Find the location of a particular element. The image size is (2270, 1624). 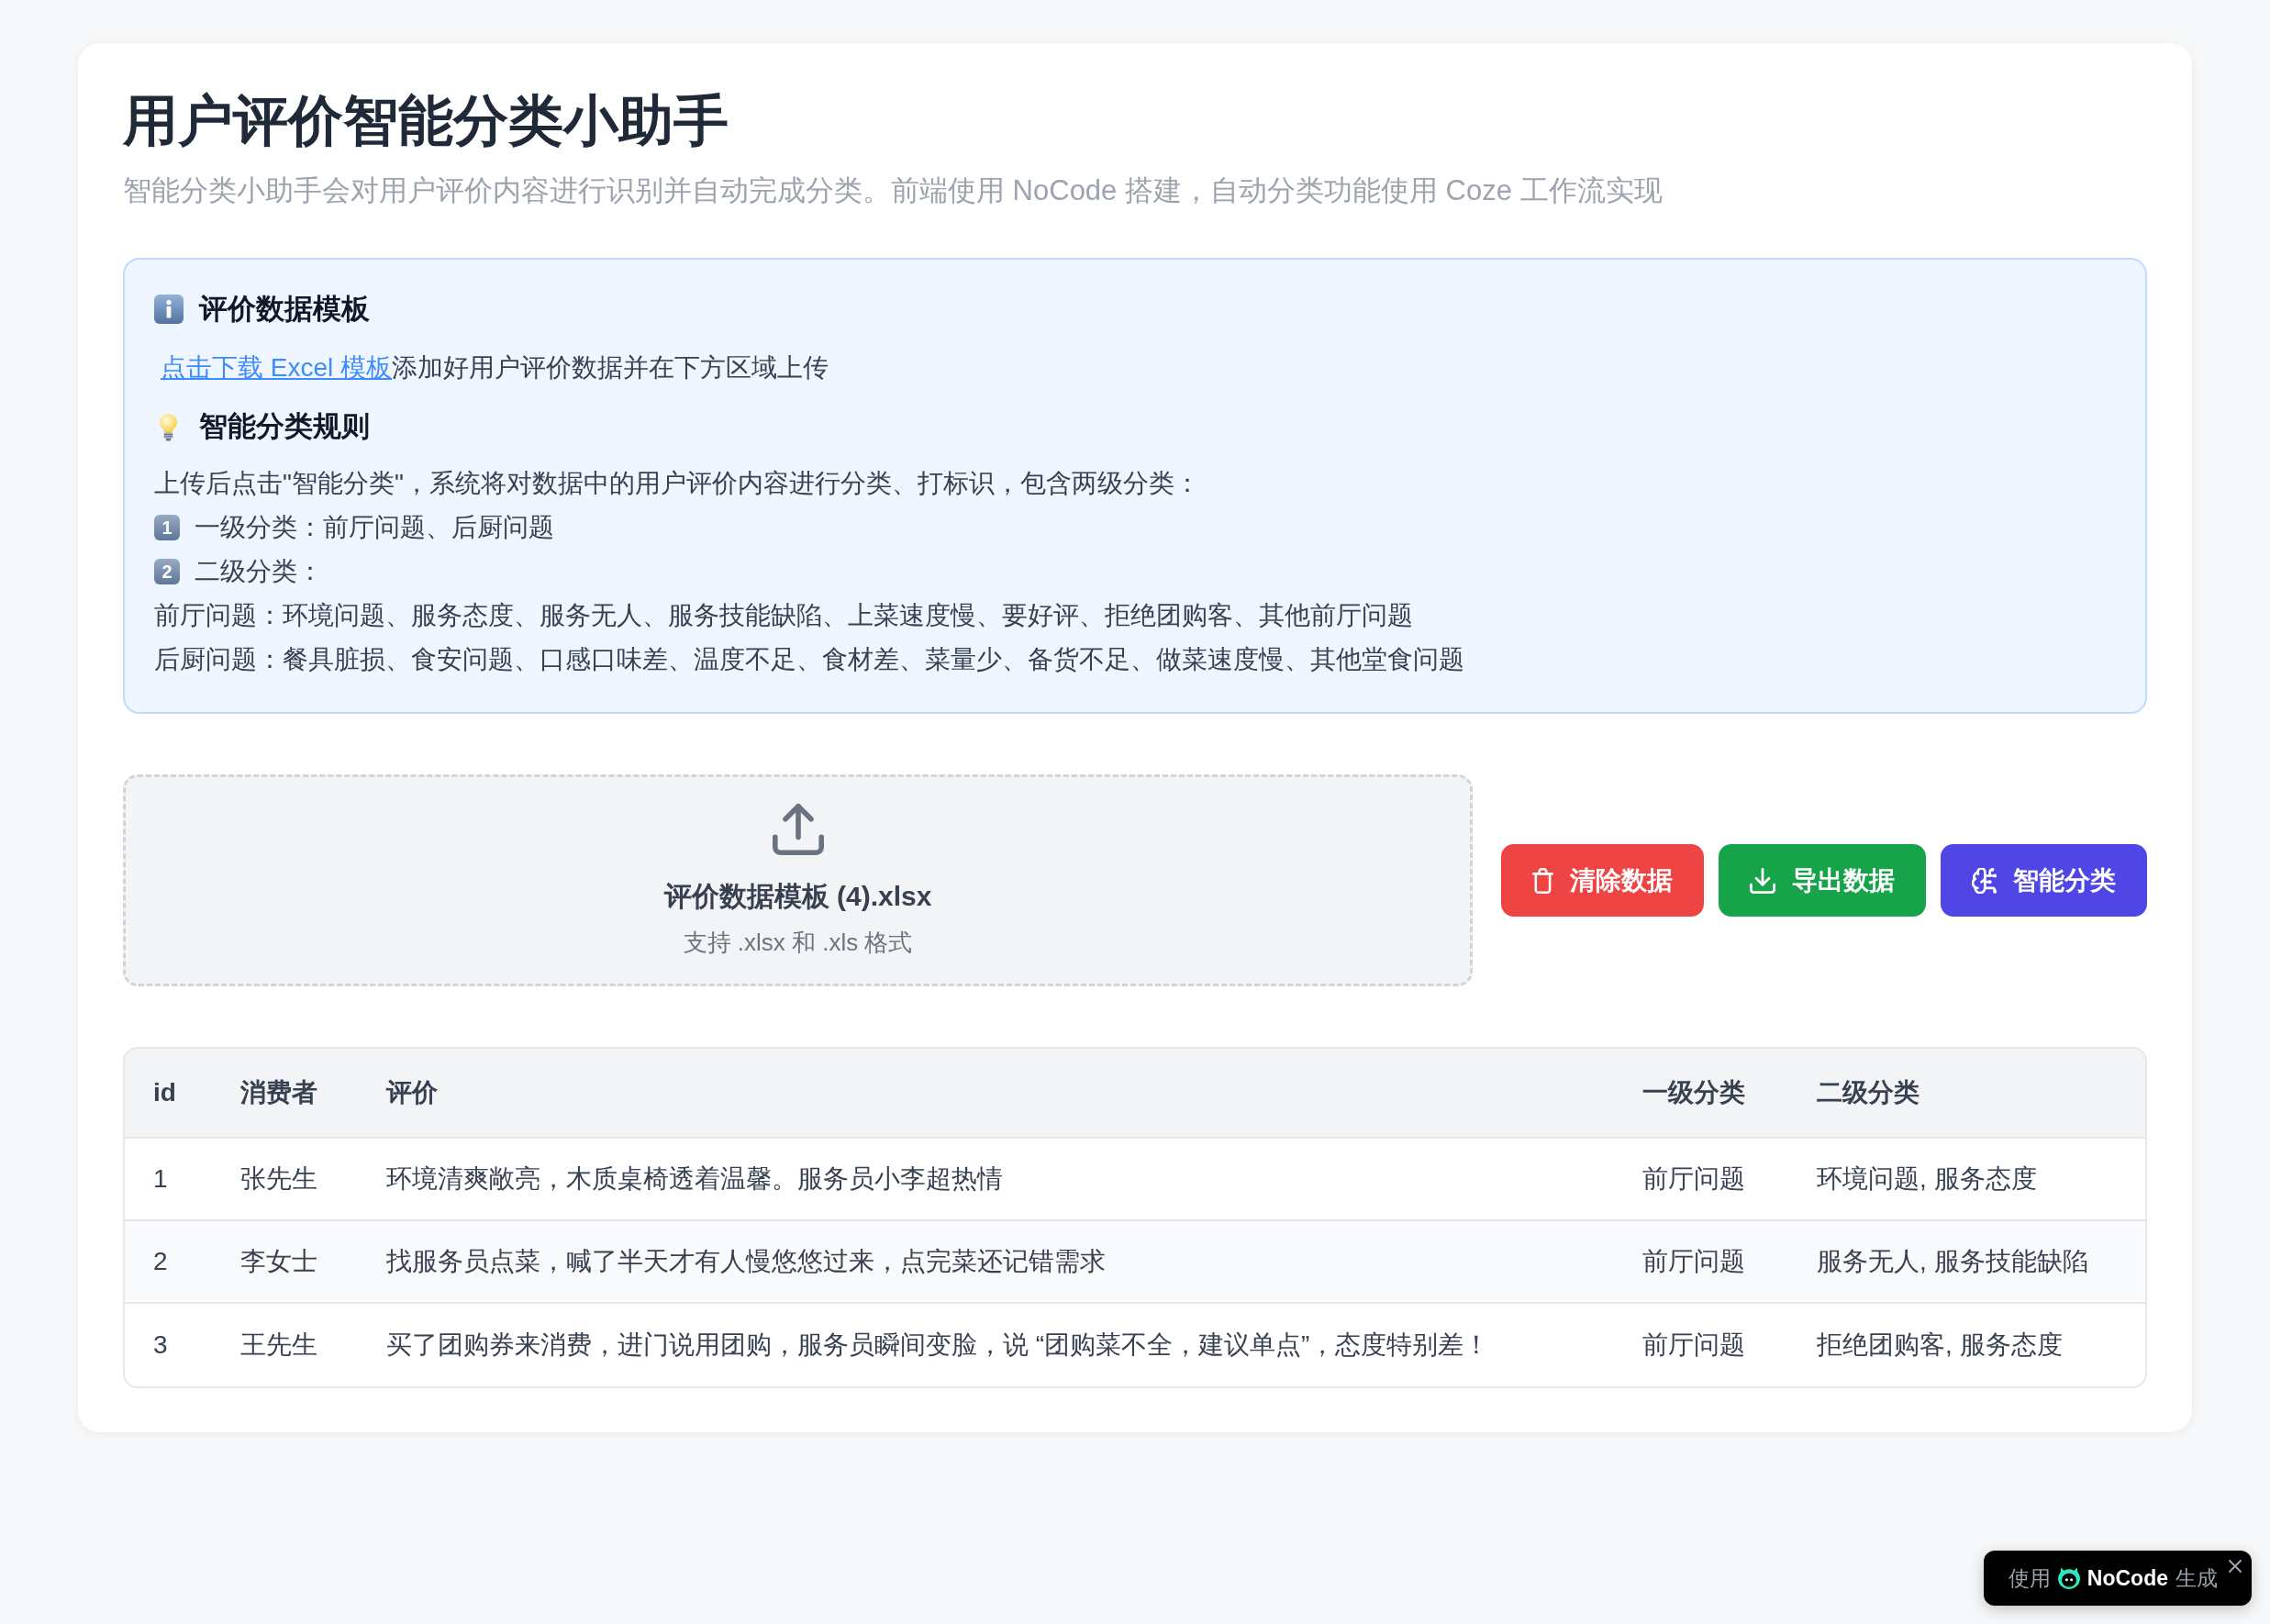

number-key-marker: 2 is located at coordinates (167, 571).